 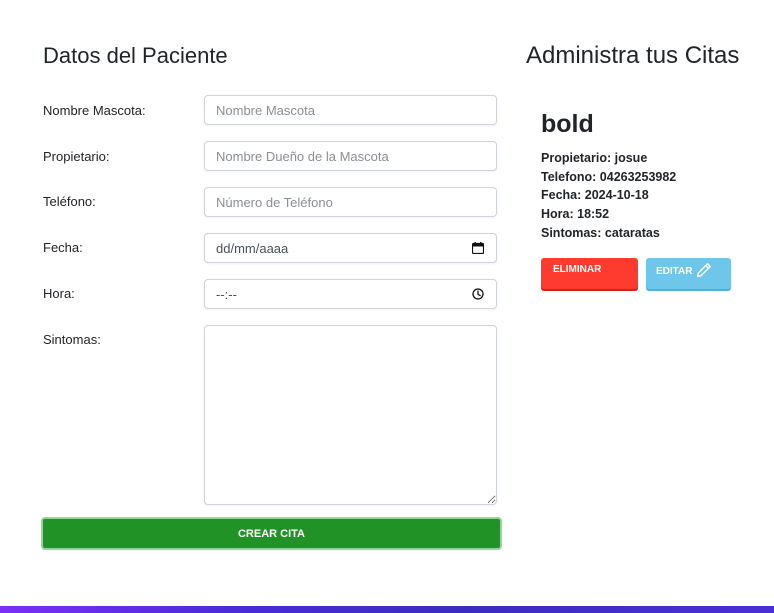 What do you see at coordinates (595, 195) in the screenshot?
I see `appointment-date: Fecha: 2024-10-18` at bounding box center [595, 195].